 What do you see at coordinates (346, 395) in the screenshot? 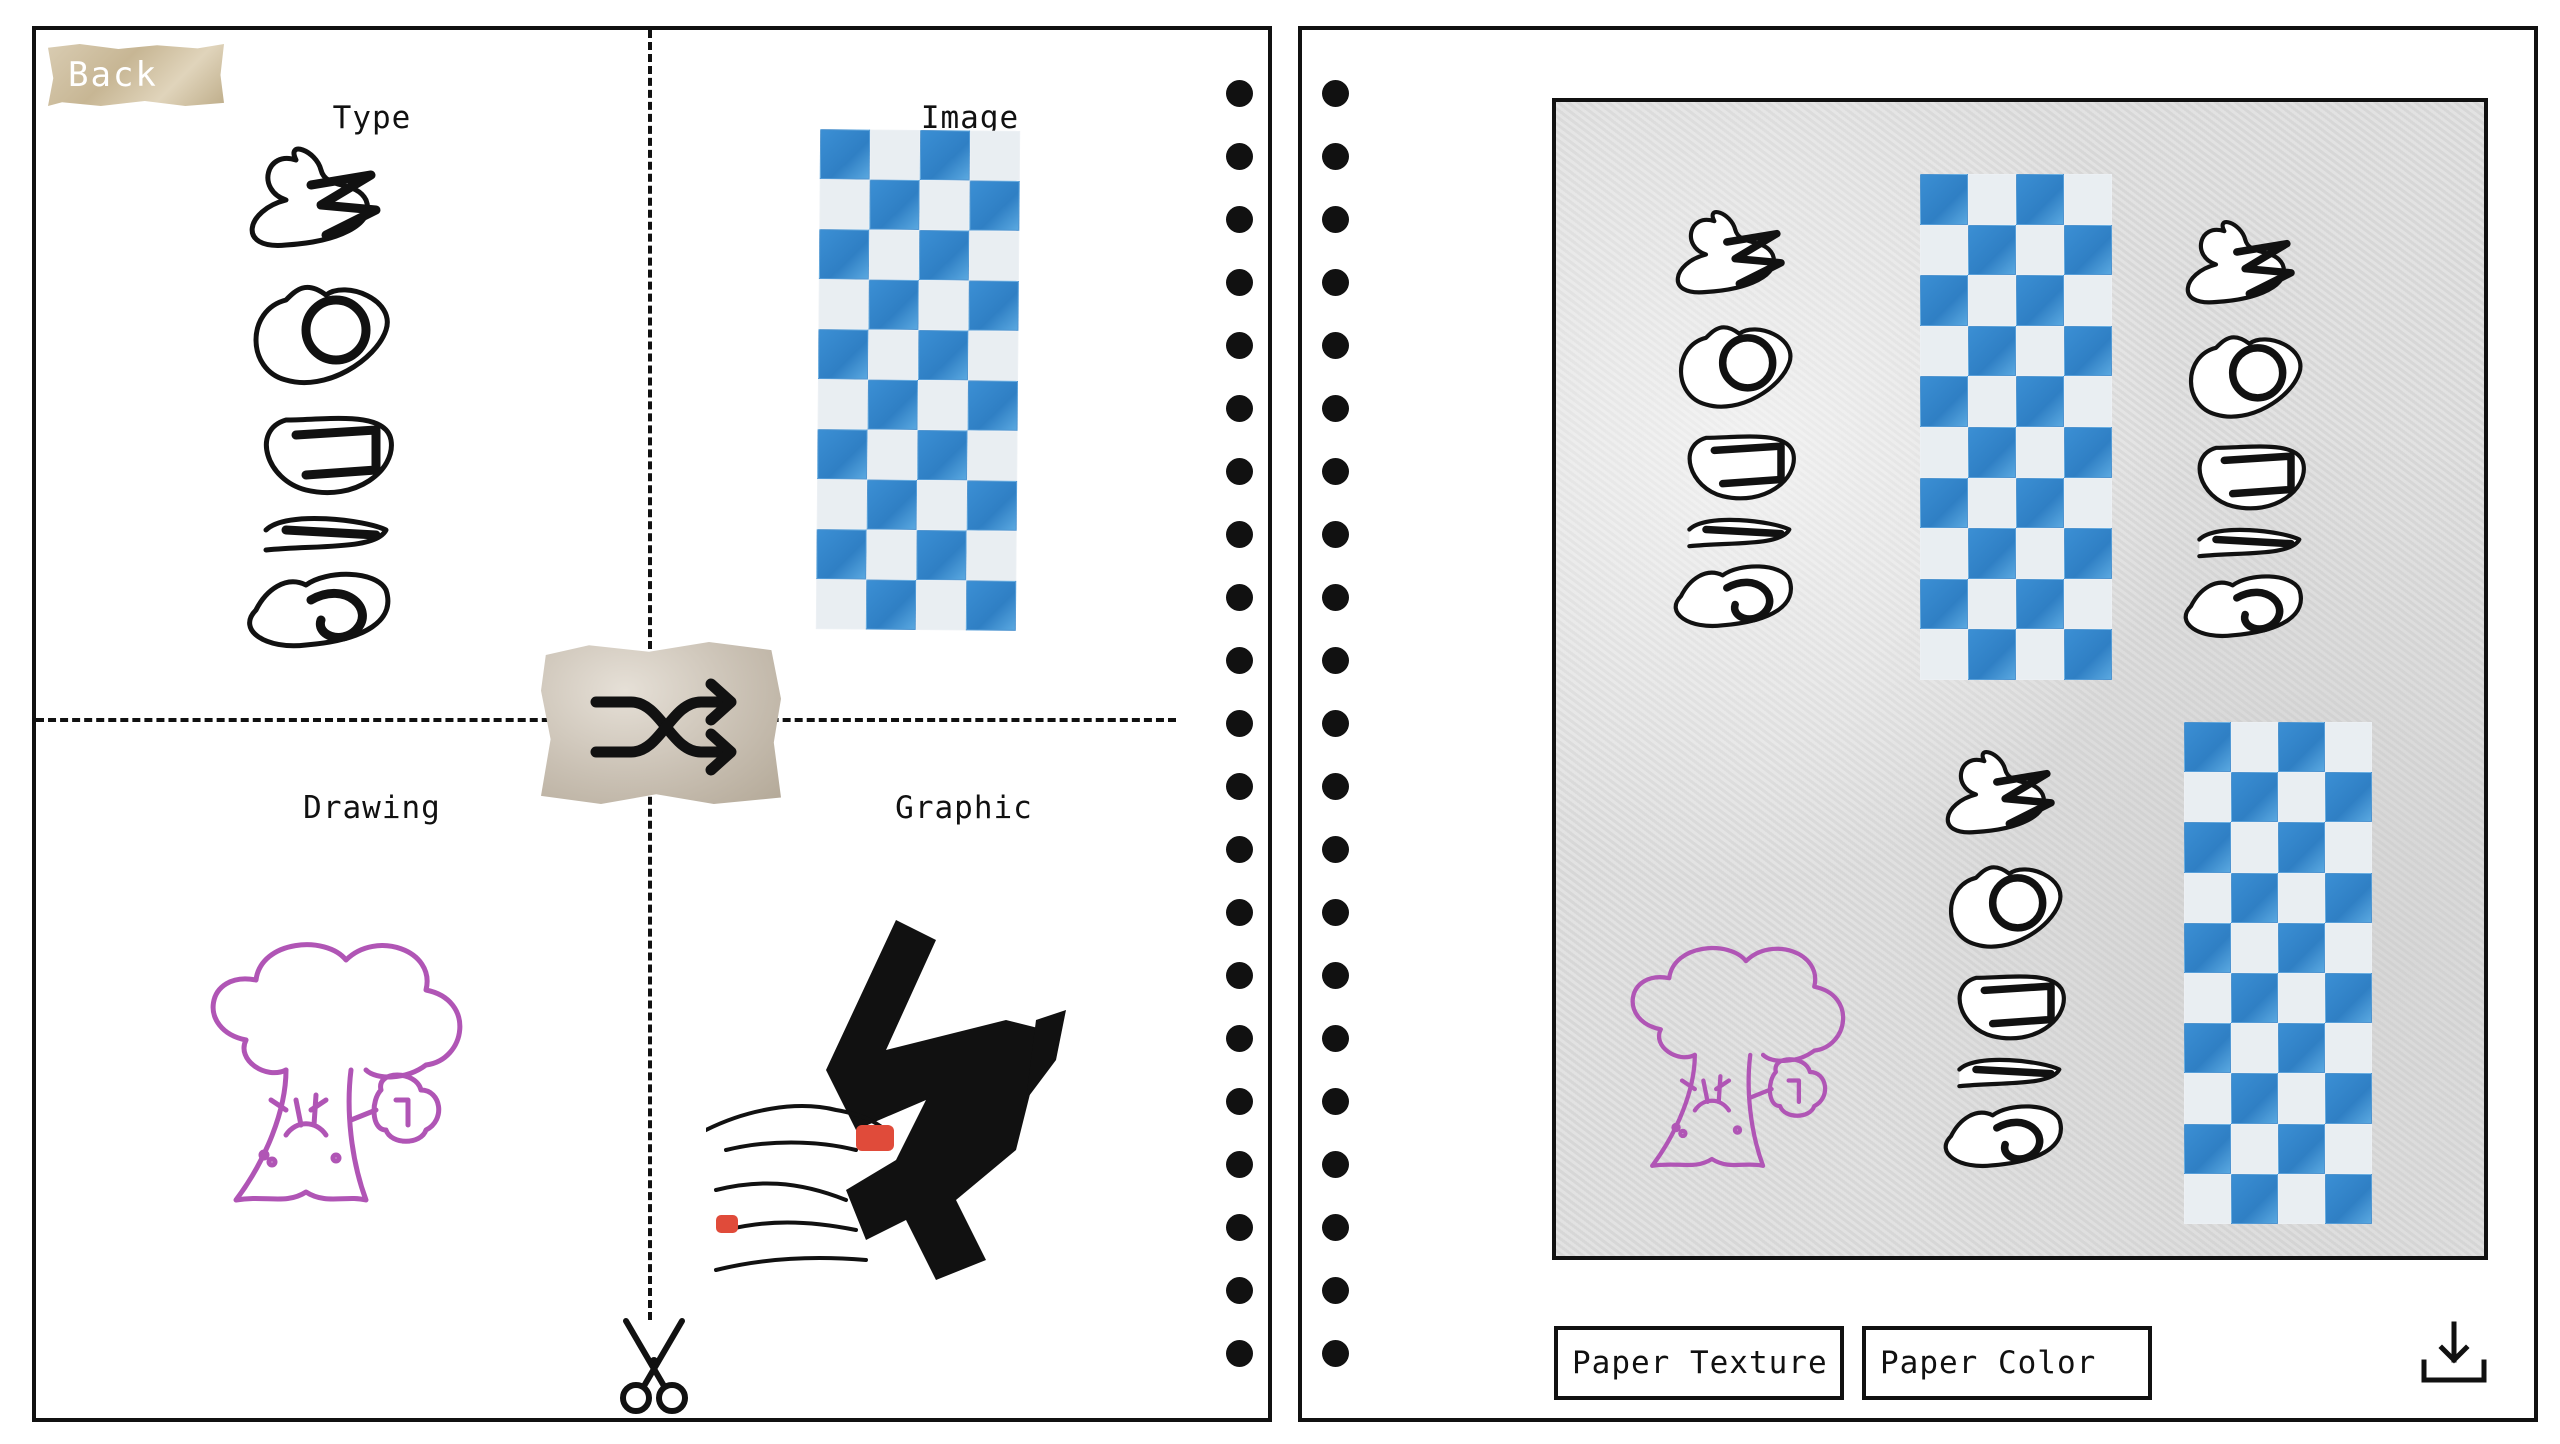
I see `type-element` at bounding box center [346, 395].